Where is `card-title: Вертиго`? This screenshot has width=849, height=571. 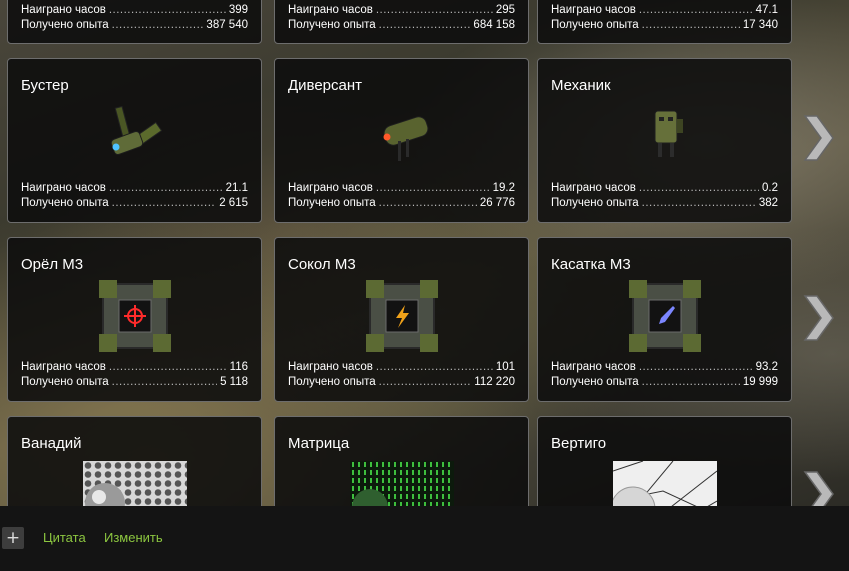 card-title: Вертиго is located at coordinates (579, 443).